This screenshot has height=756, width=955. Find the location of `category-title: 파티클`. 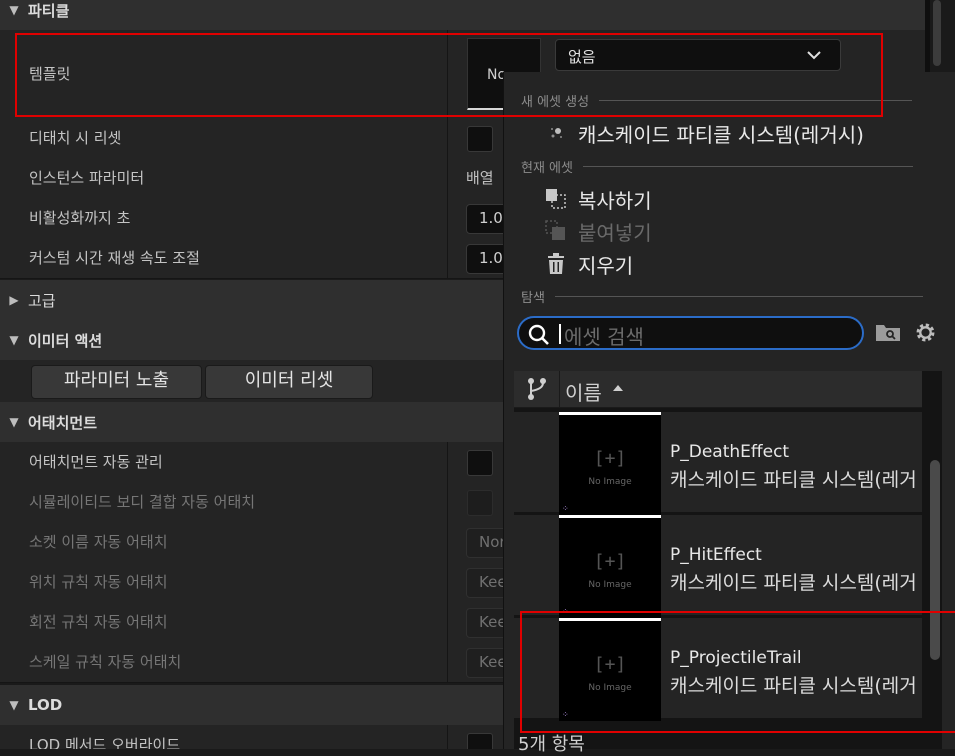

category-title: 파티클 is located at coordinates (49, 10).